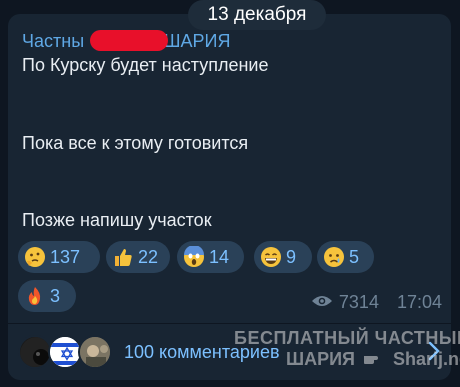 The image size is (460, 387). Describe the element at coordinates (65, 256) in the screenshot. I see `reaction-count: 137` at that location.